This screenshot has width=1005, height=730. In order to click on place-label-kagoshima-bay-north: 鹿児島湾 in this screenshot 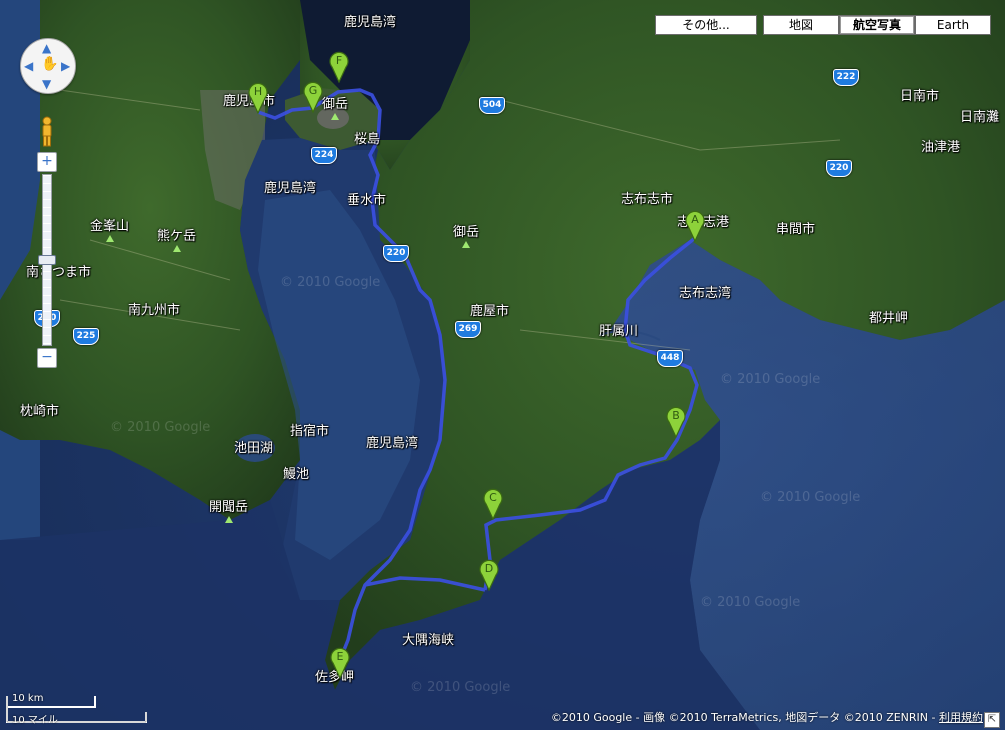, I will do `click(370, 22)`.